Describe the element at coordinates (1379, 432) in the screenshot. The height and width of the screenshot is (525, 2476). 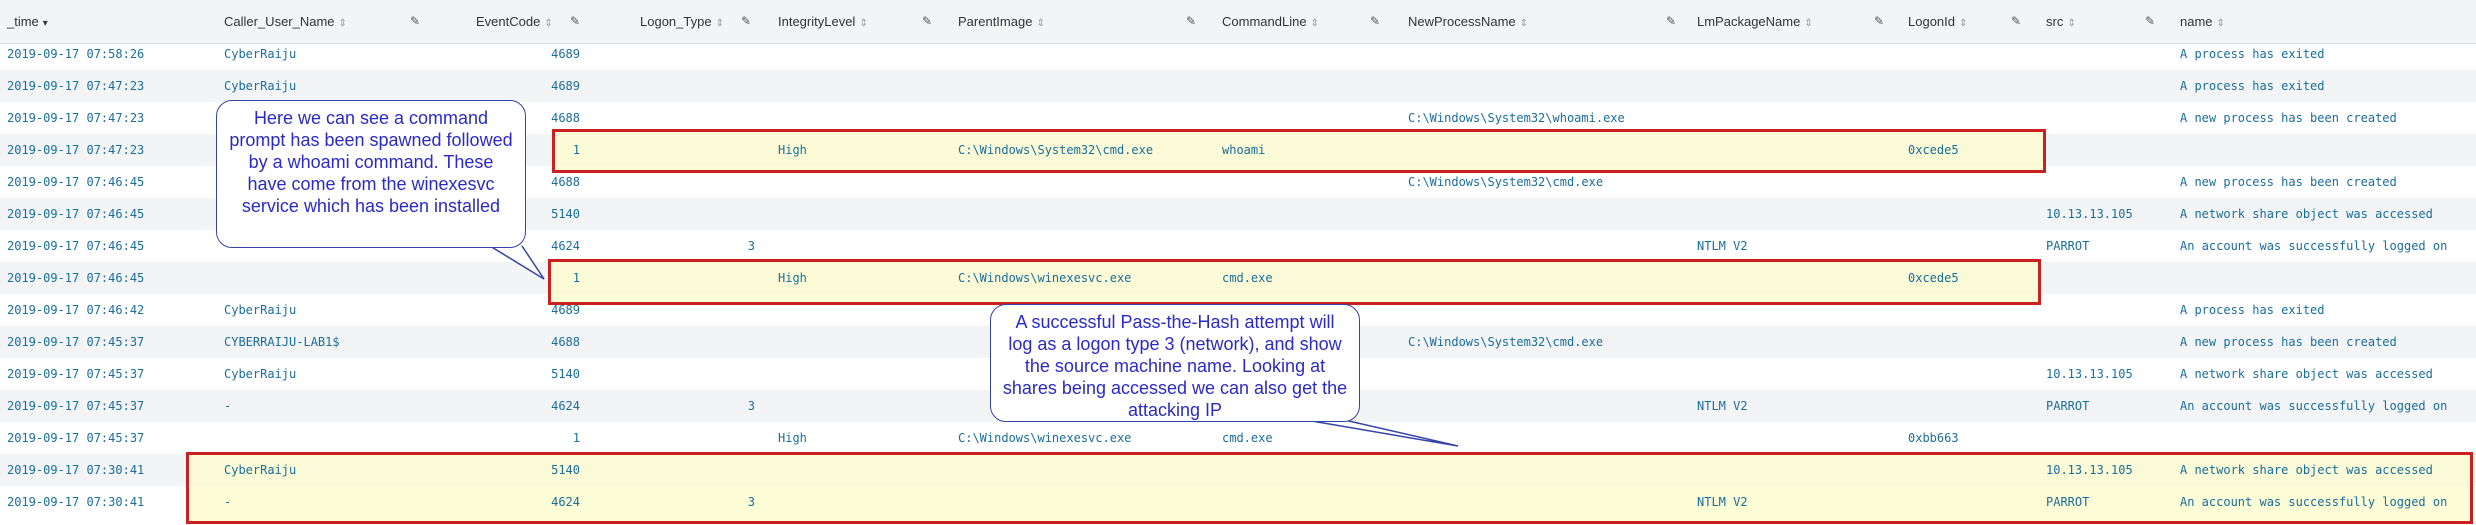
I see `callout2-pointer` at that location.